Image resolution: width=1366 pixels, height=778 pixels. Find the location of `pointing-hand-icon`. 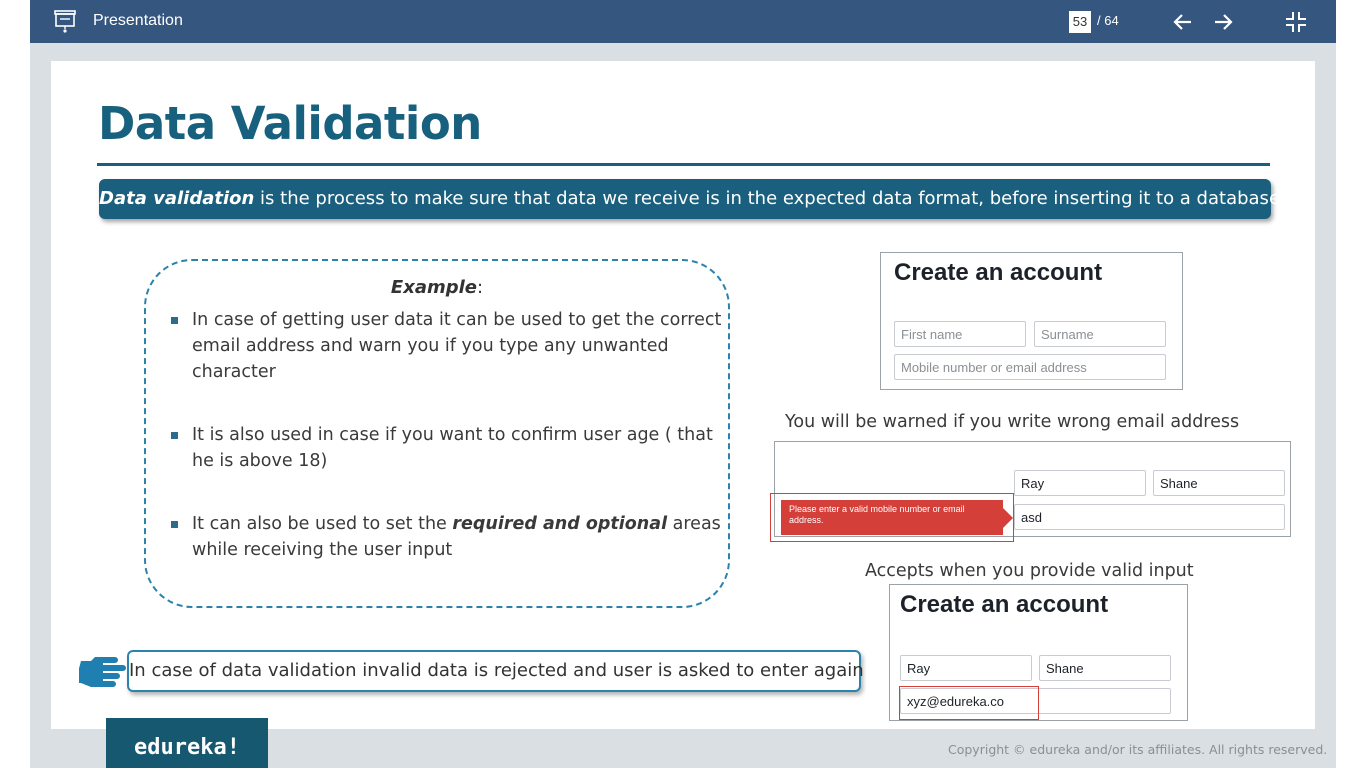

pointing-hand-icon is located at coordinates (102, 672).